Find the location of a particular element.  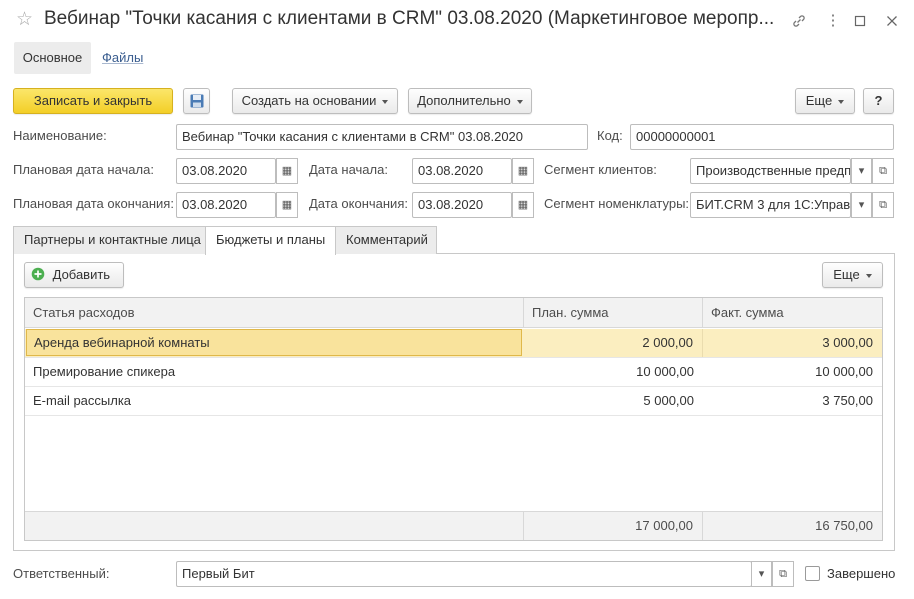

additional-button: Дополнительно is located at coordinates (470, 101).